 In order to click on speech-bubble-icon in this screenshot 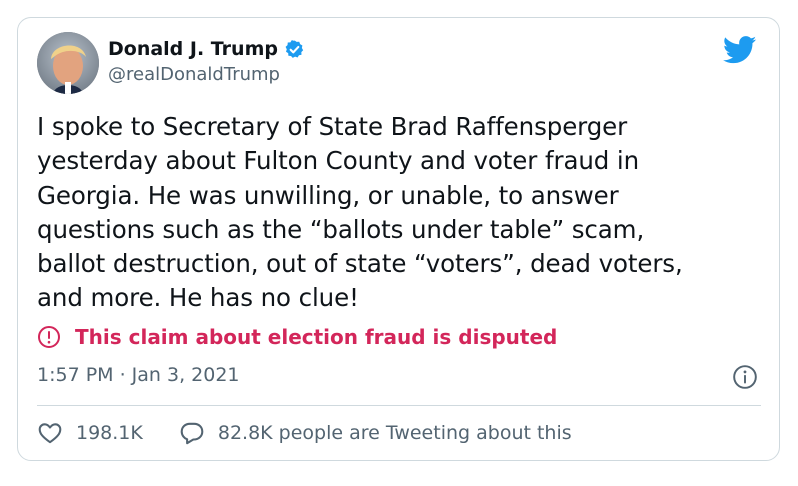, I will do `click(192, 433)`.